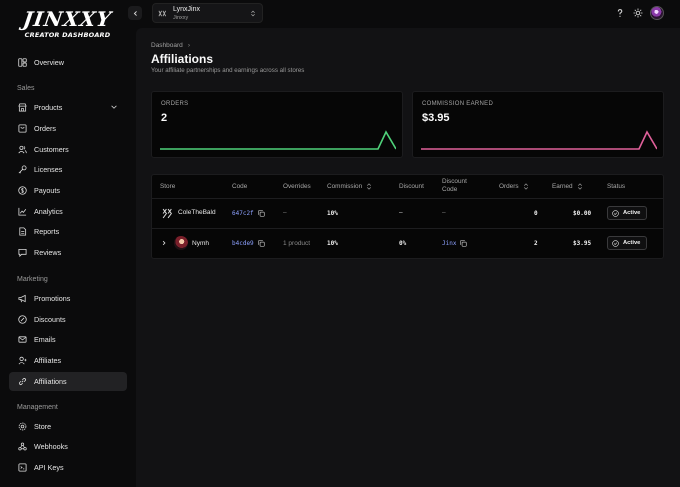 This screenshot has width=680, height=487. I want to click on chevron-down-icon, so click(114, 107).